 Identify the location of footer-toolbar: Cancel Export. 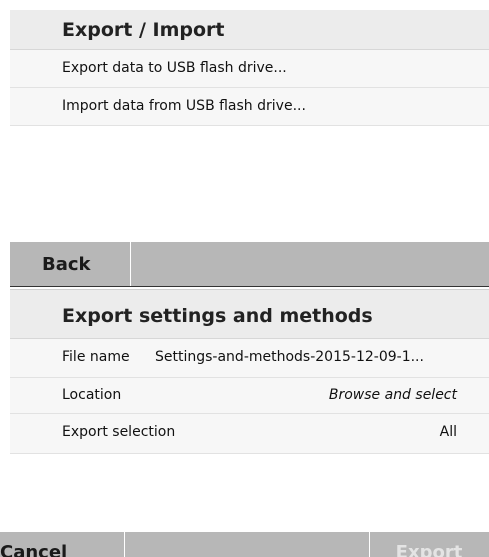
(244, 544).